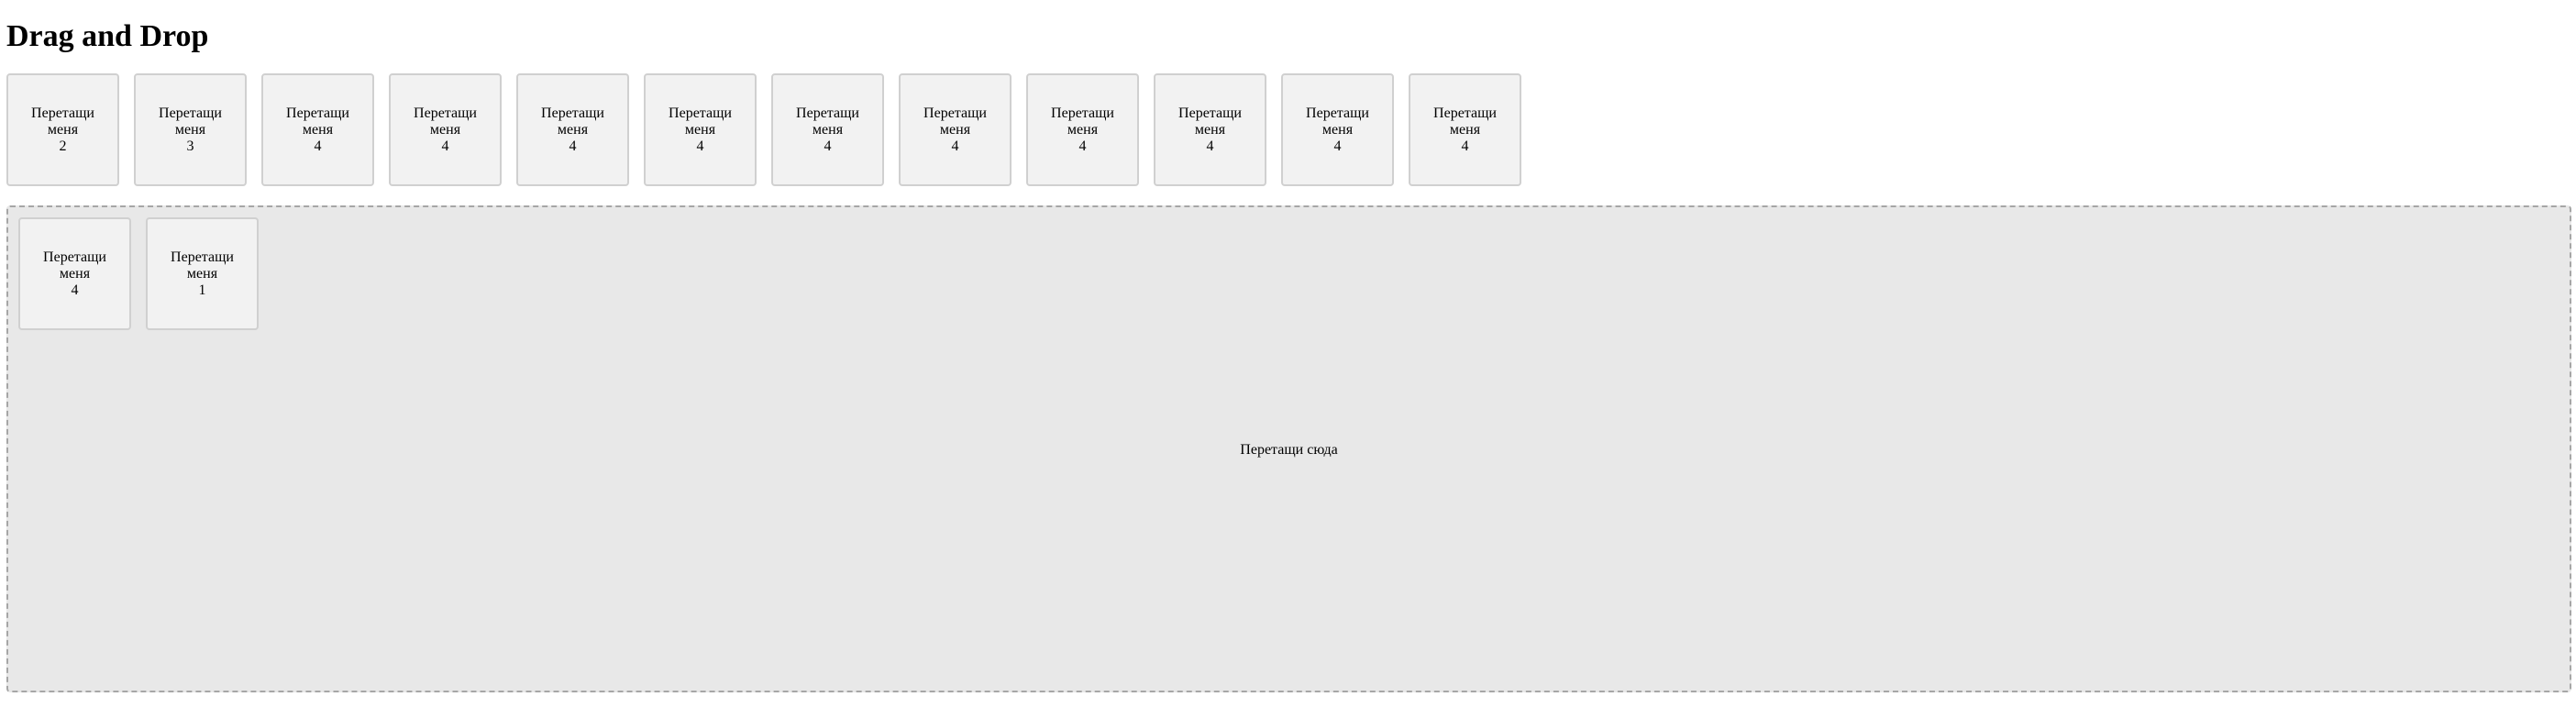 This screenshot has width=2576, height=719. What do you see at coordinates (138, 273) in the screenshot?
I see `dropped-items-row: Перетащи меня 4 Перетащи меня 1` at bounding box center [138, 273].